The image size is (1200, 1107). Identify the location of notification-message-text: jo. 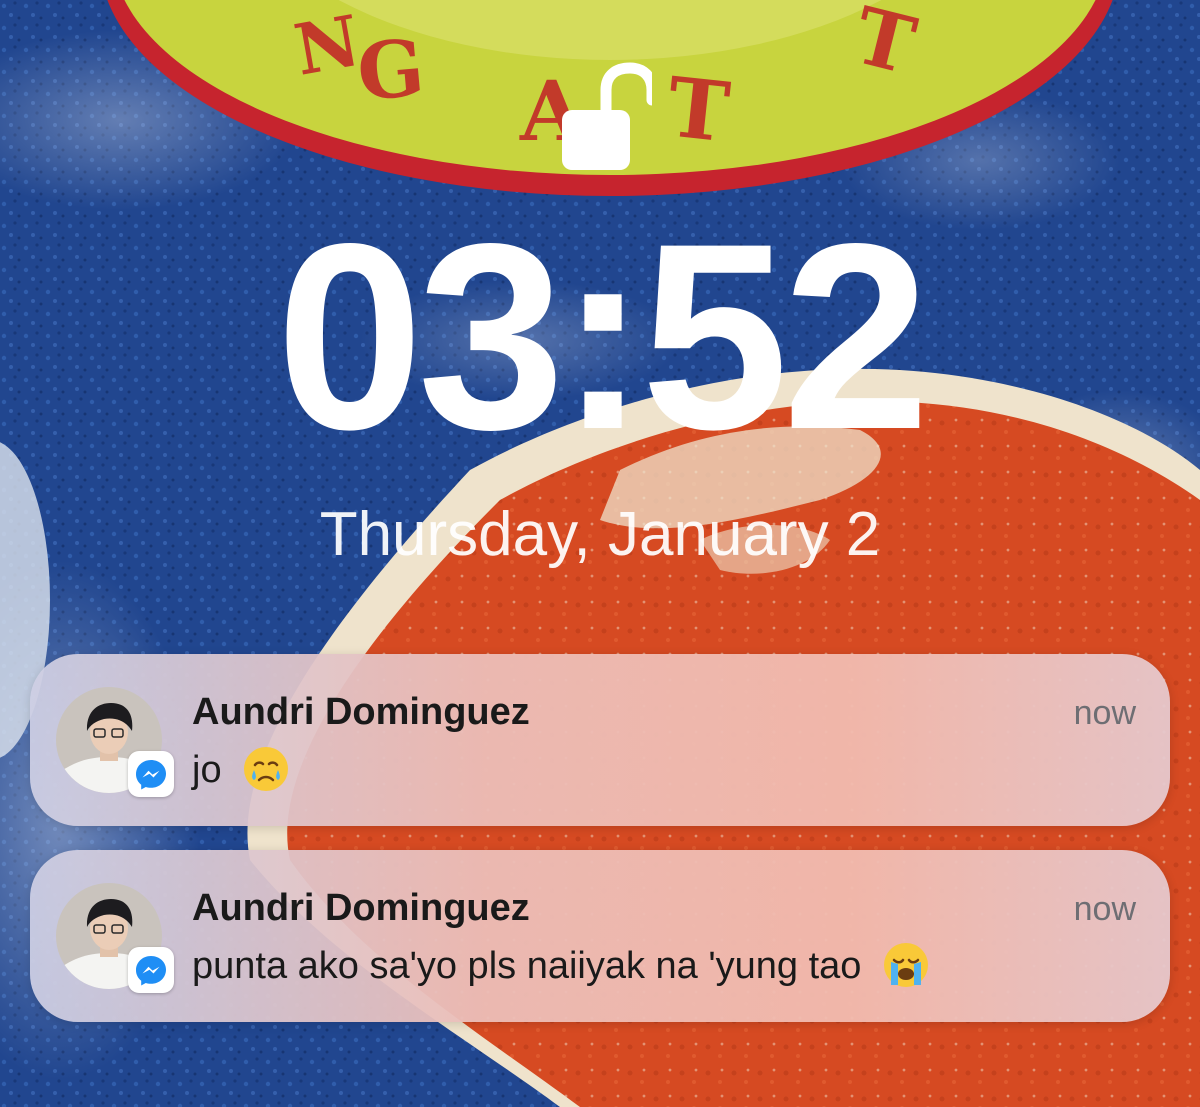
(207, 770).